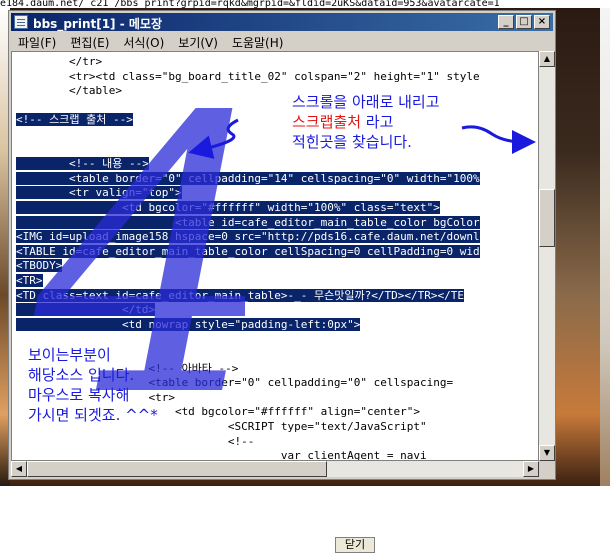  What do you see at coordinates (305, 519) in the screenshot?
I see `page-bottom-area` at bounding box center [305, 519].